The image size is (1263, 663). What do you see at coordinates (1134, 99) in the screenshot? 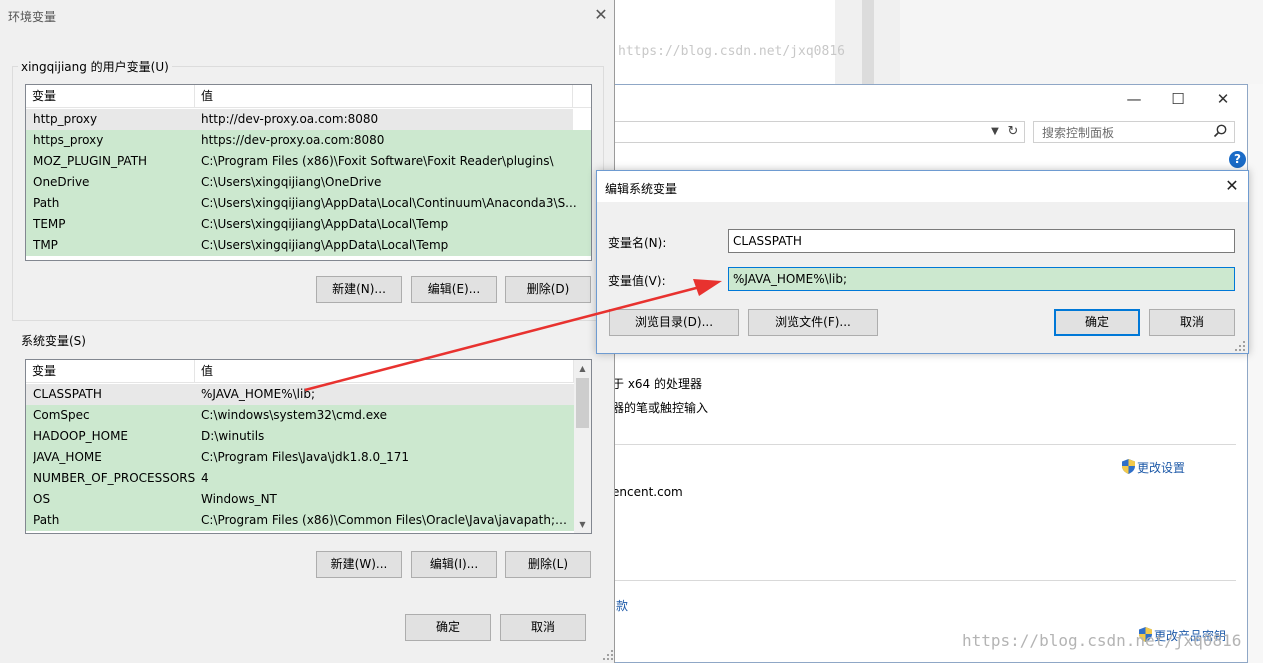
I see `minimize-button: —` at bounding box center [1134, 99].